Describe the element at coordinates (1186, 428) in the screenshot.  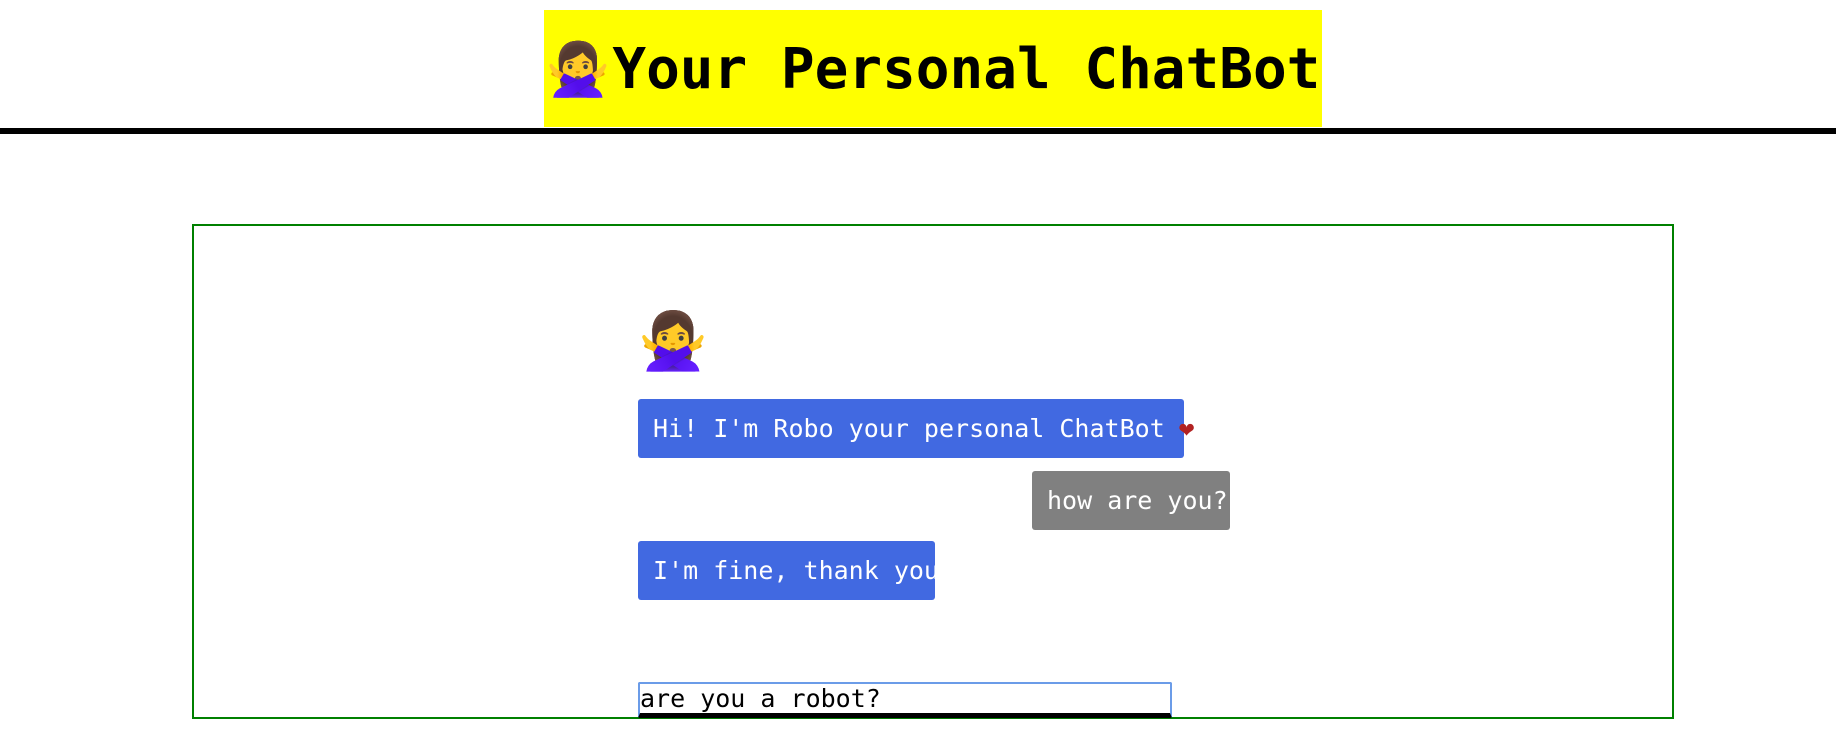
I see `heart-icon: ❤` at that location.